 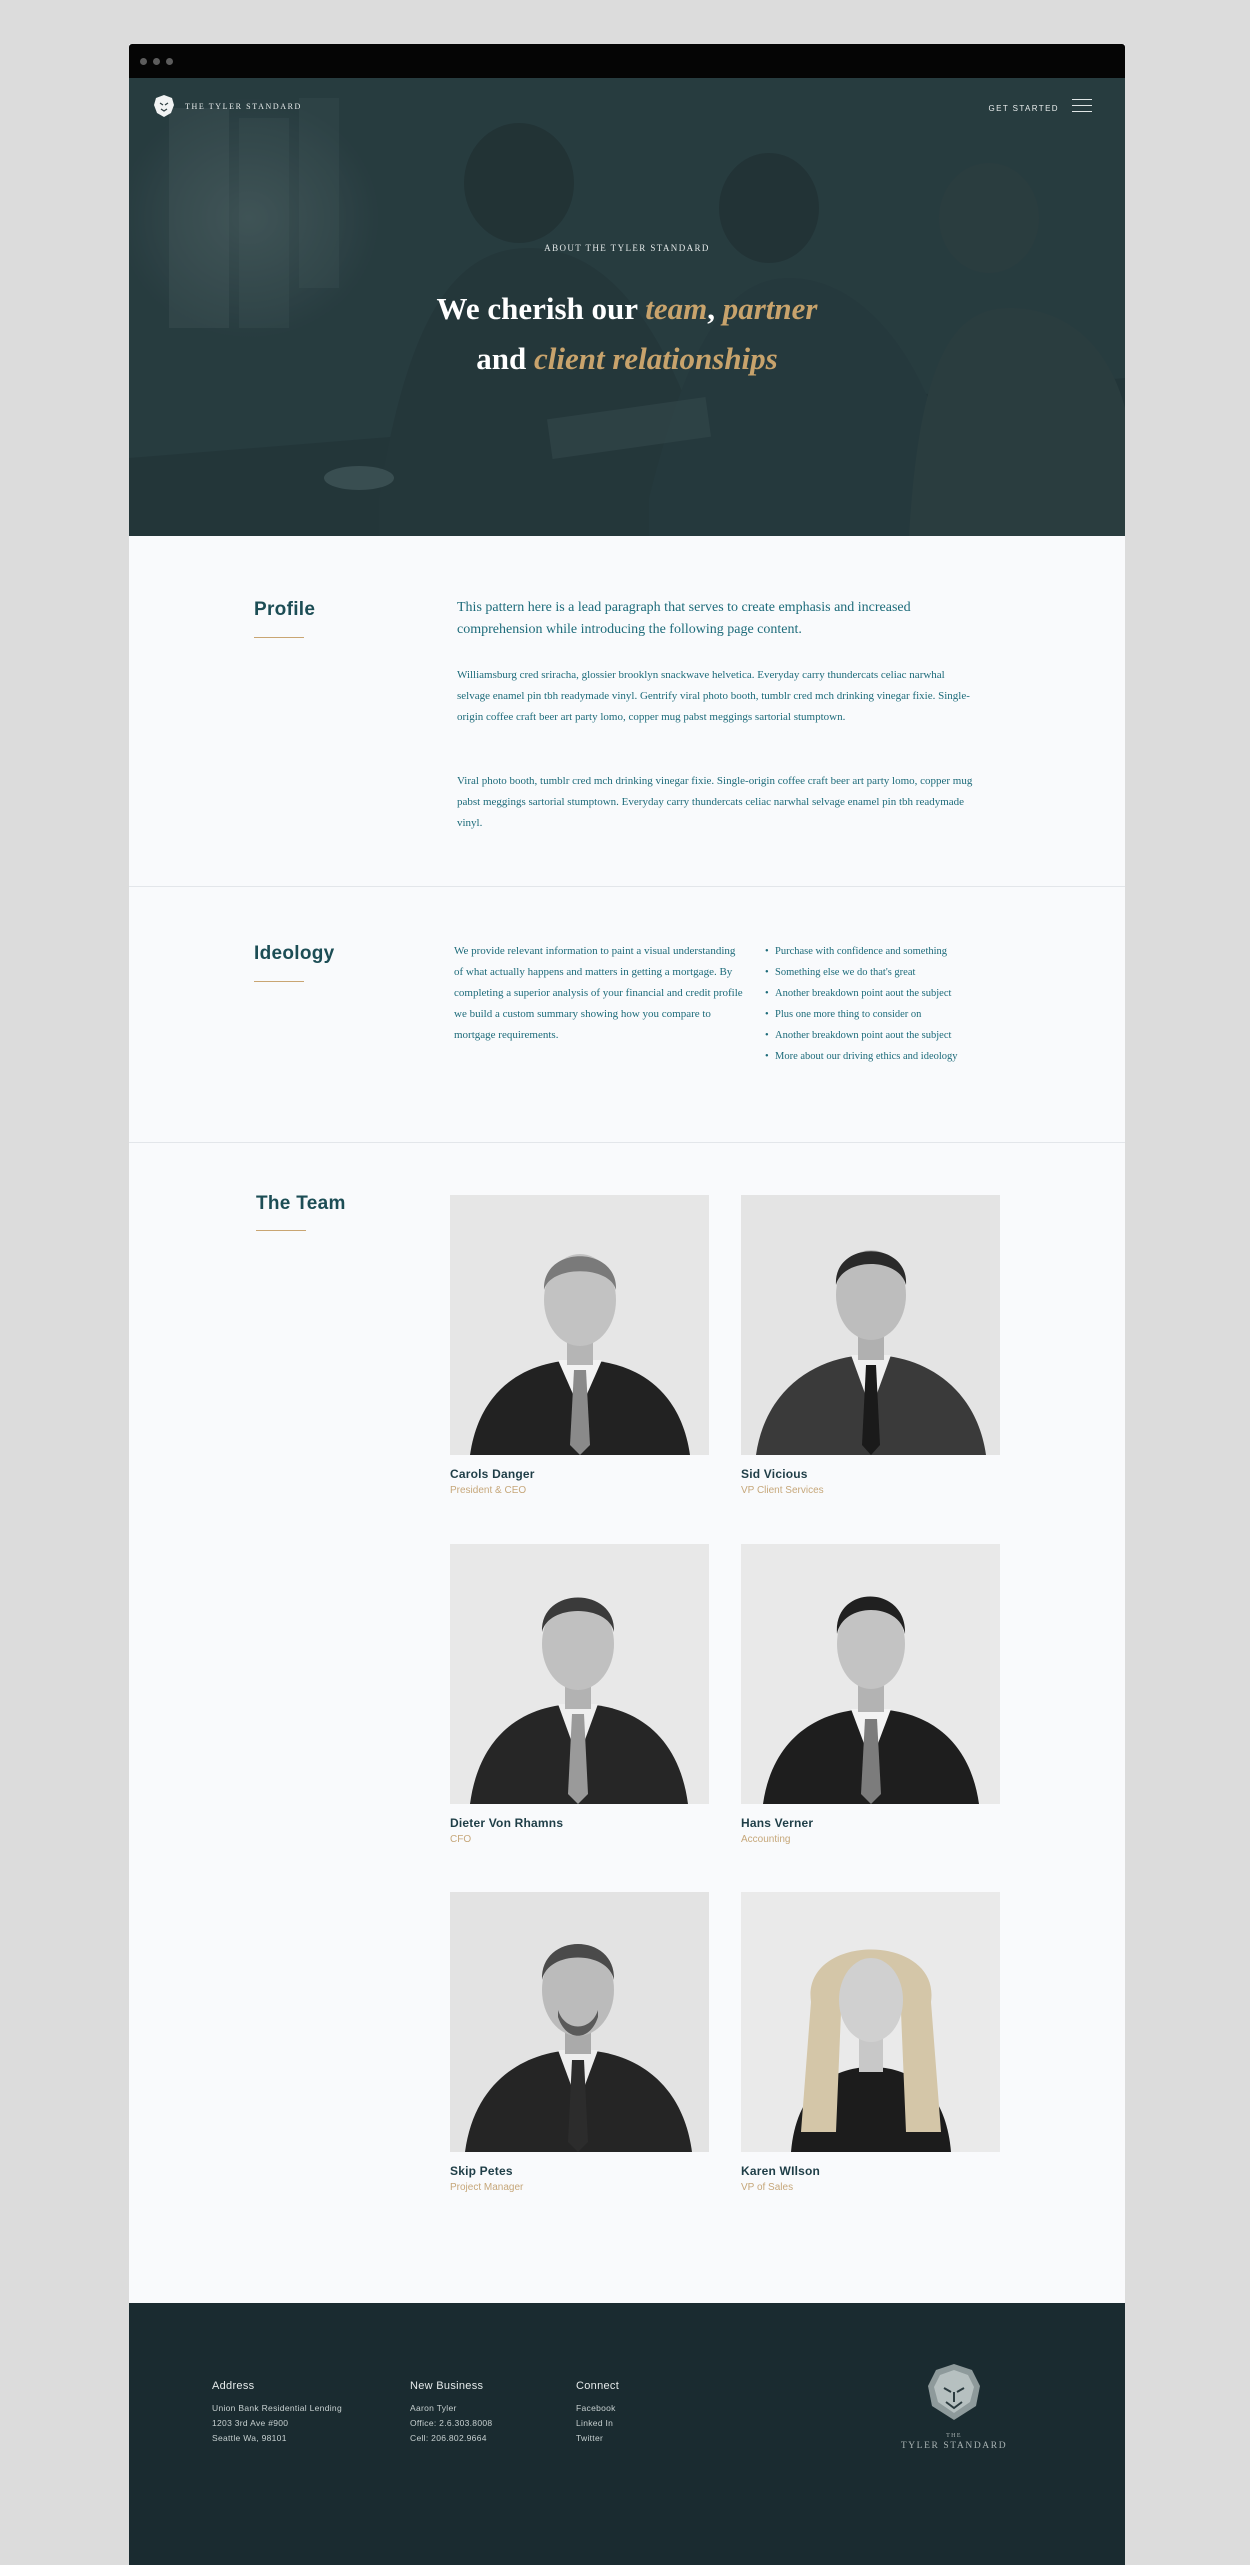 I want to click on footer-address-title: Address, so click(x=233, y=2386).